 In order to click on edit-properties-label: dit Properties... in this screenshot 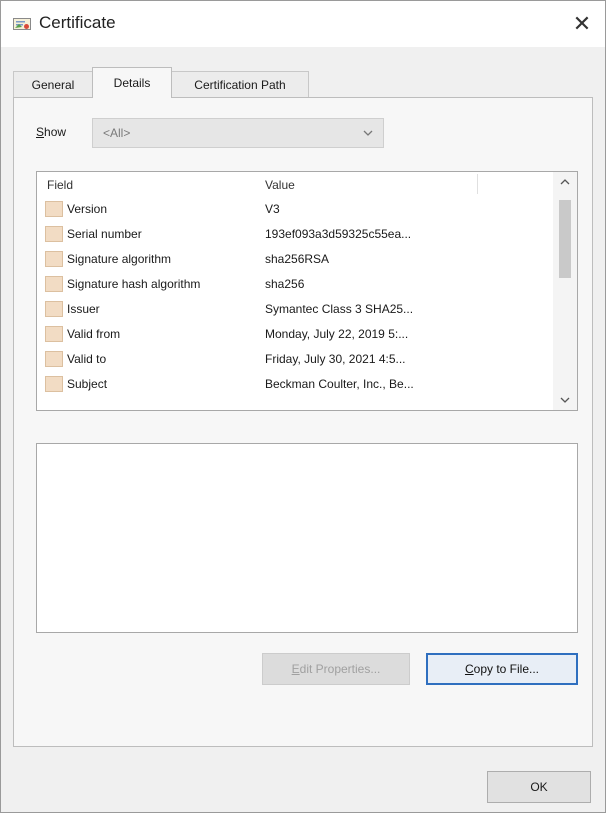, I will do `click(340, 669)`.